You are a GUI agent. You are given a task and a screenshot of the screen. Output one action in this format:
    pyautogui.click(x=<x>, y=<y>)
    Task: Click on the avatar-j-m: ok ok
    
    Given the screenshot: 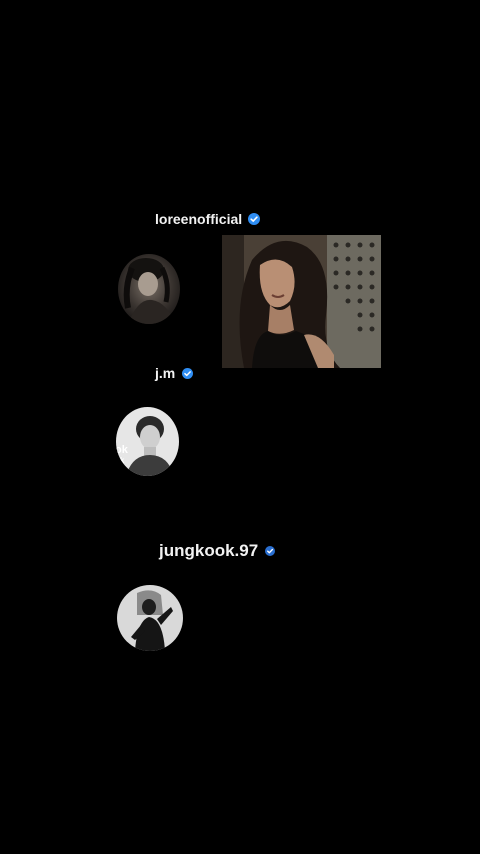 What is the action you would take?
    pyautogui.click(x=147, y=441)
    